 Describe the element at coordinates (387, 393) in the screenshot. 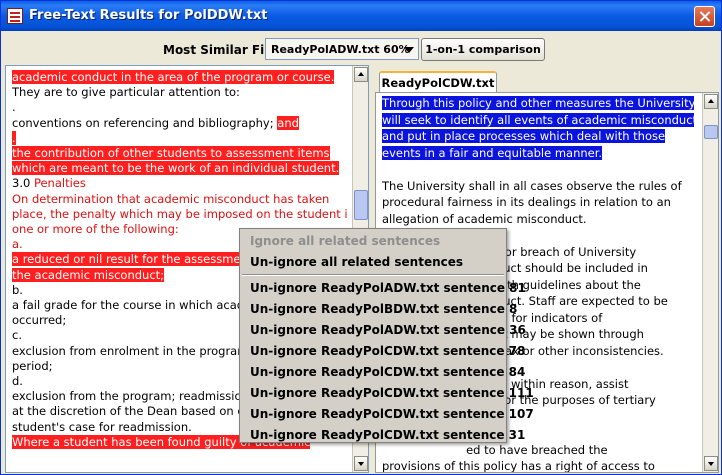

I see `unignore-sentence-menu-item: Un-ignore ReadyPolCDW.txt sentence 111` at that location.